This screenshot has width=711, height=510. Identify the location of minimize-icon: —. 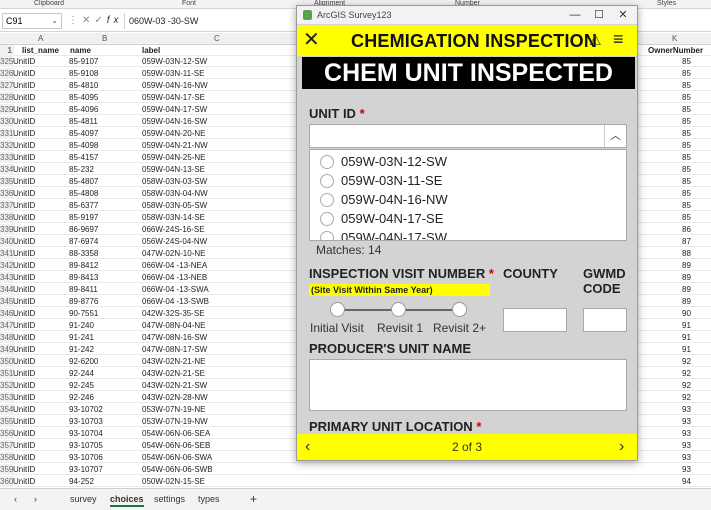
(575, 15).